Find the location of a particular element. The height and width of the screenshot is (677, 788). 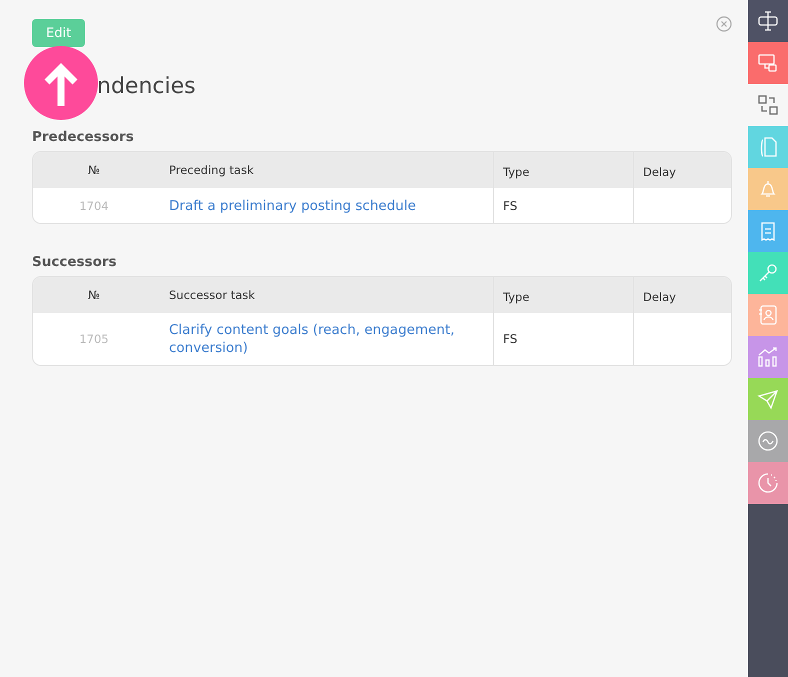

key-icon is located at coordinates (768, 273).